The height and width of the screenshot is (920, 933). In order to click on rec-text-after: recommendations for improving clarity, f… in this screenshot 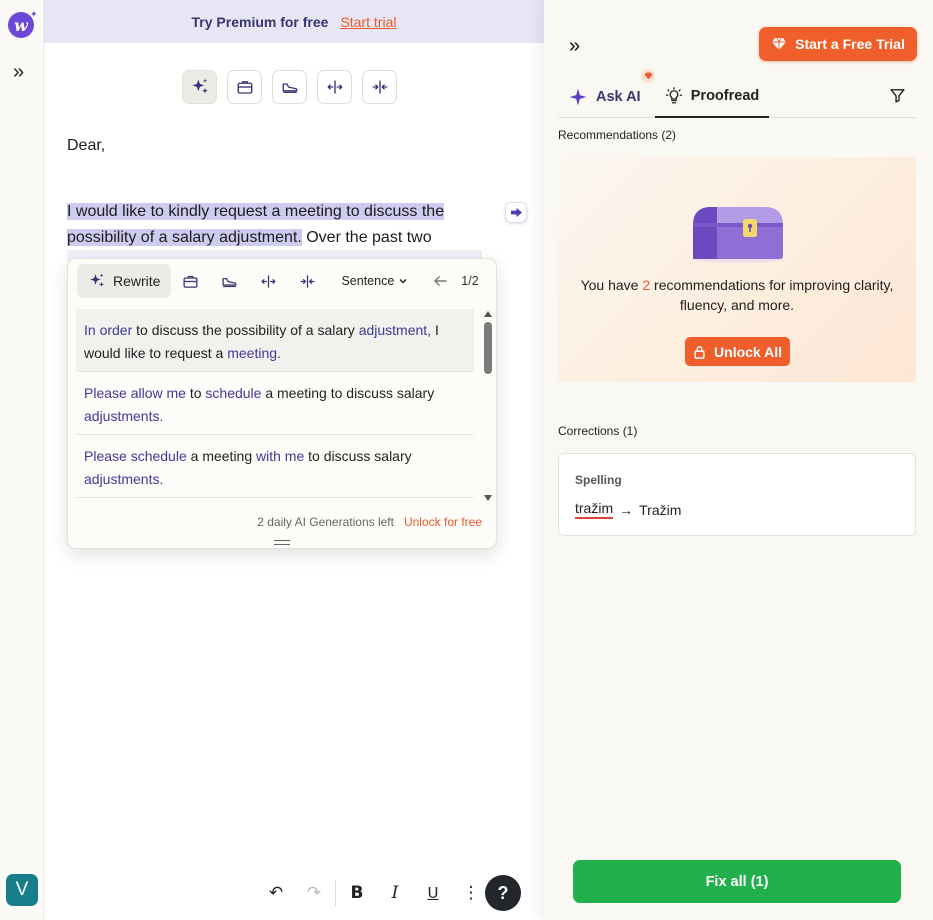, I will do `click(772, 295)`.